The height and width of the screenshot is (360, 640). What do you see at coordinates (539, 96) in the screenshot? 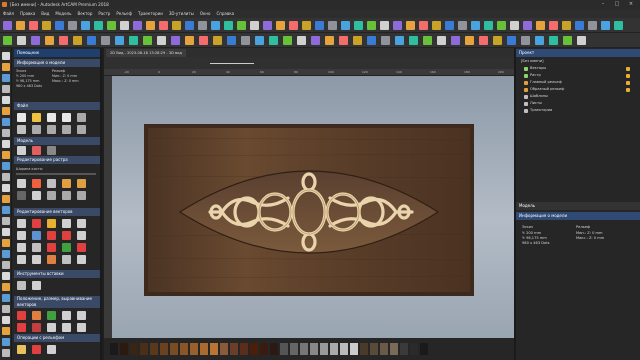
I see `tree-item-templates: Шаблоны` at bounding box center [539, 96].